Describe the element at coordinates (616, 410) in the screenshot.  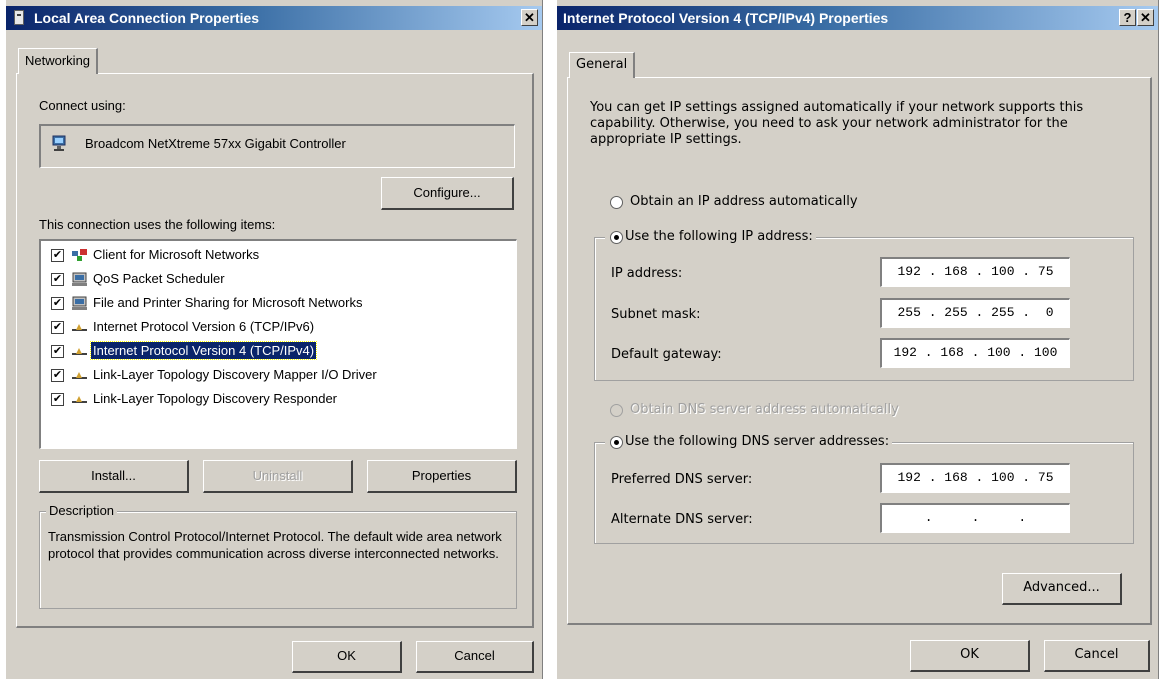
I see `obtain-dns-auto-radio` at that location.